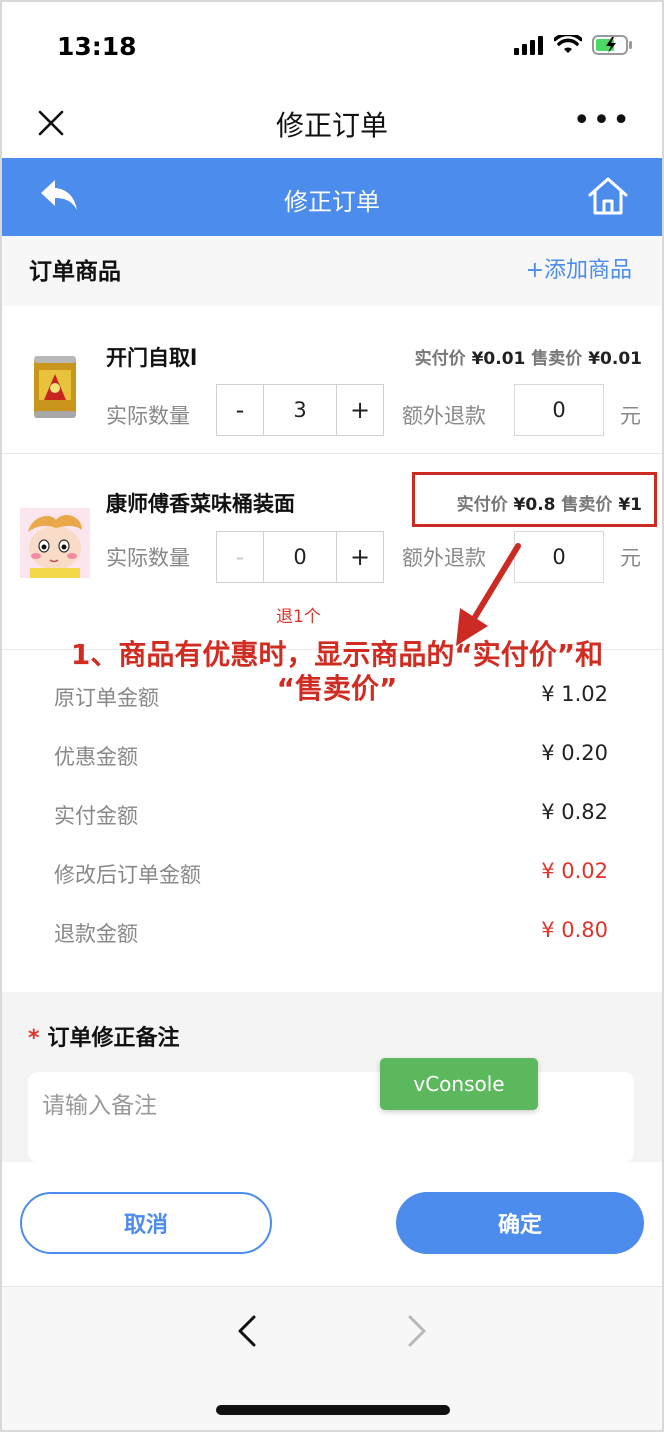 This screenshot has height=1432, width=664. Describe the element at coordinates (332, 45) in the screenshot. I see `status-bar: 13:18` at that location.